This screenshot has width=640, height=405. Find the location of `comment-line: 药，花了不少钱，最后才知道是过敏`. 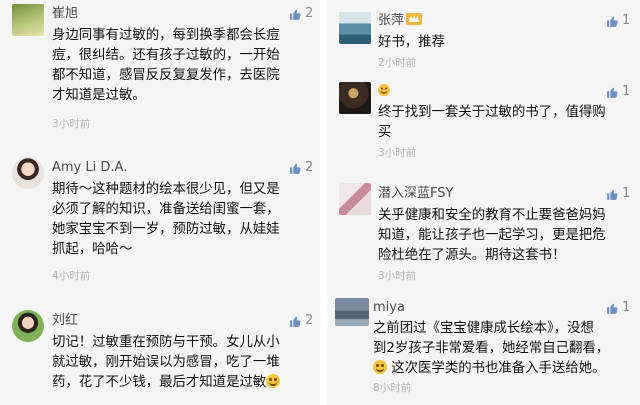

comment-line: 药，花了不少钱，最后才知道是过敏 is located at coordinates (185, 383).